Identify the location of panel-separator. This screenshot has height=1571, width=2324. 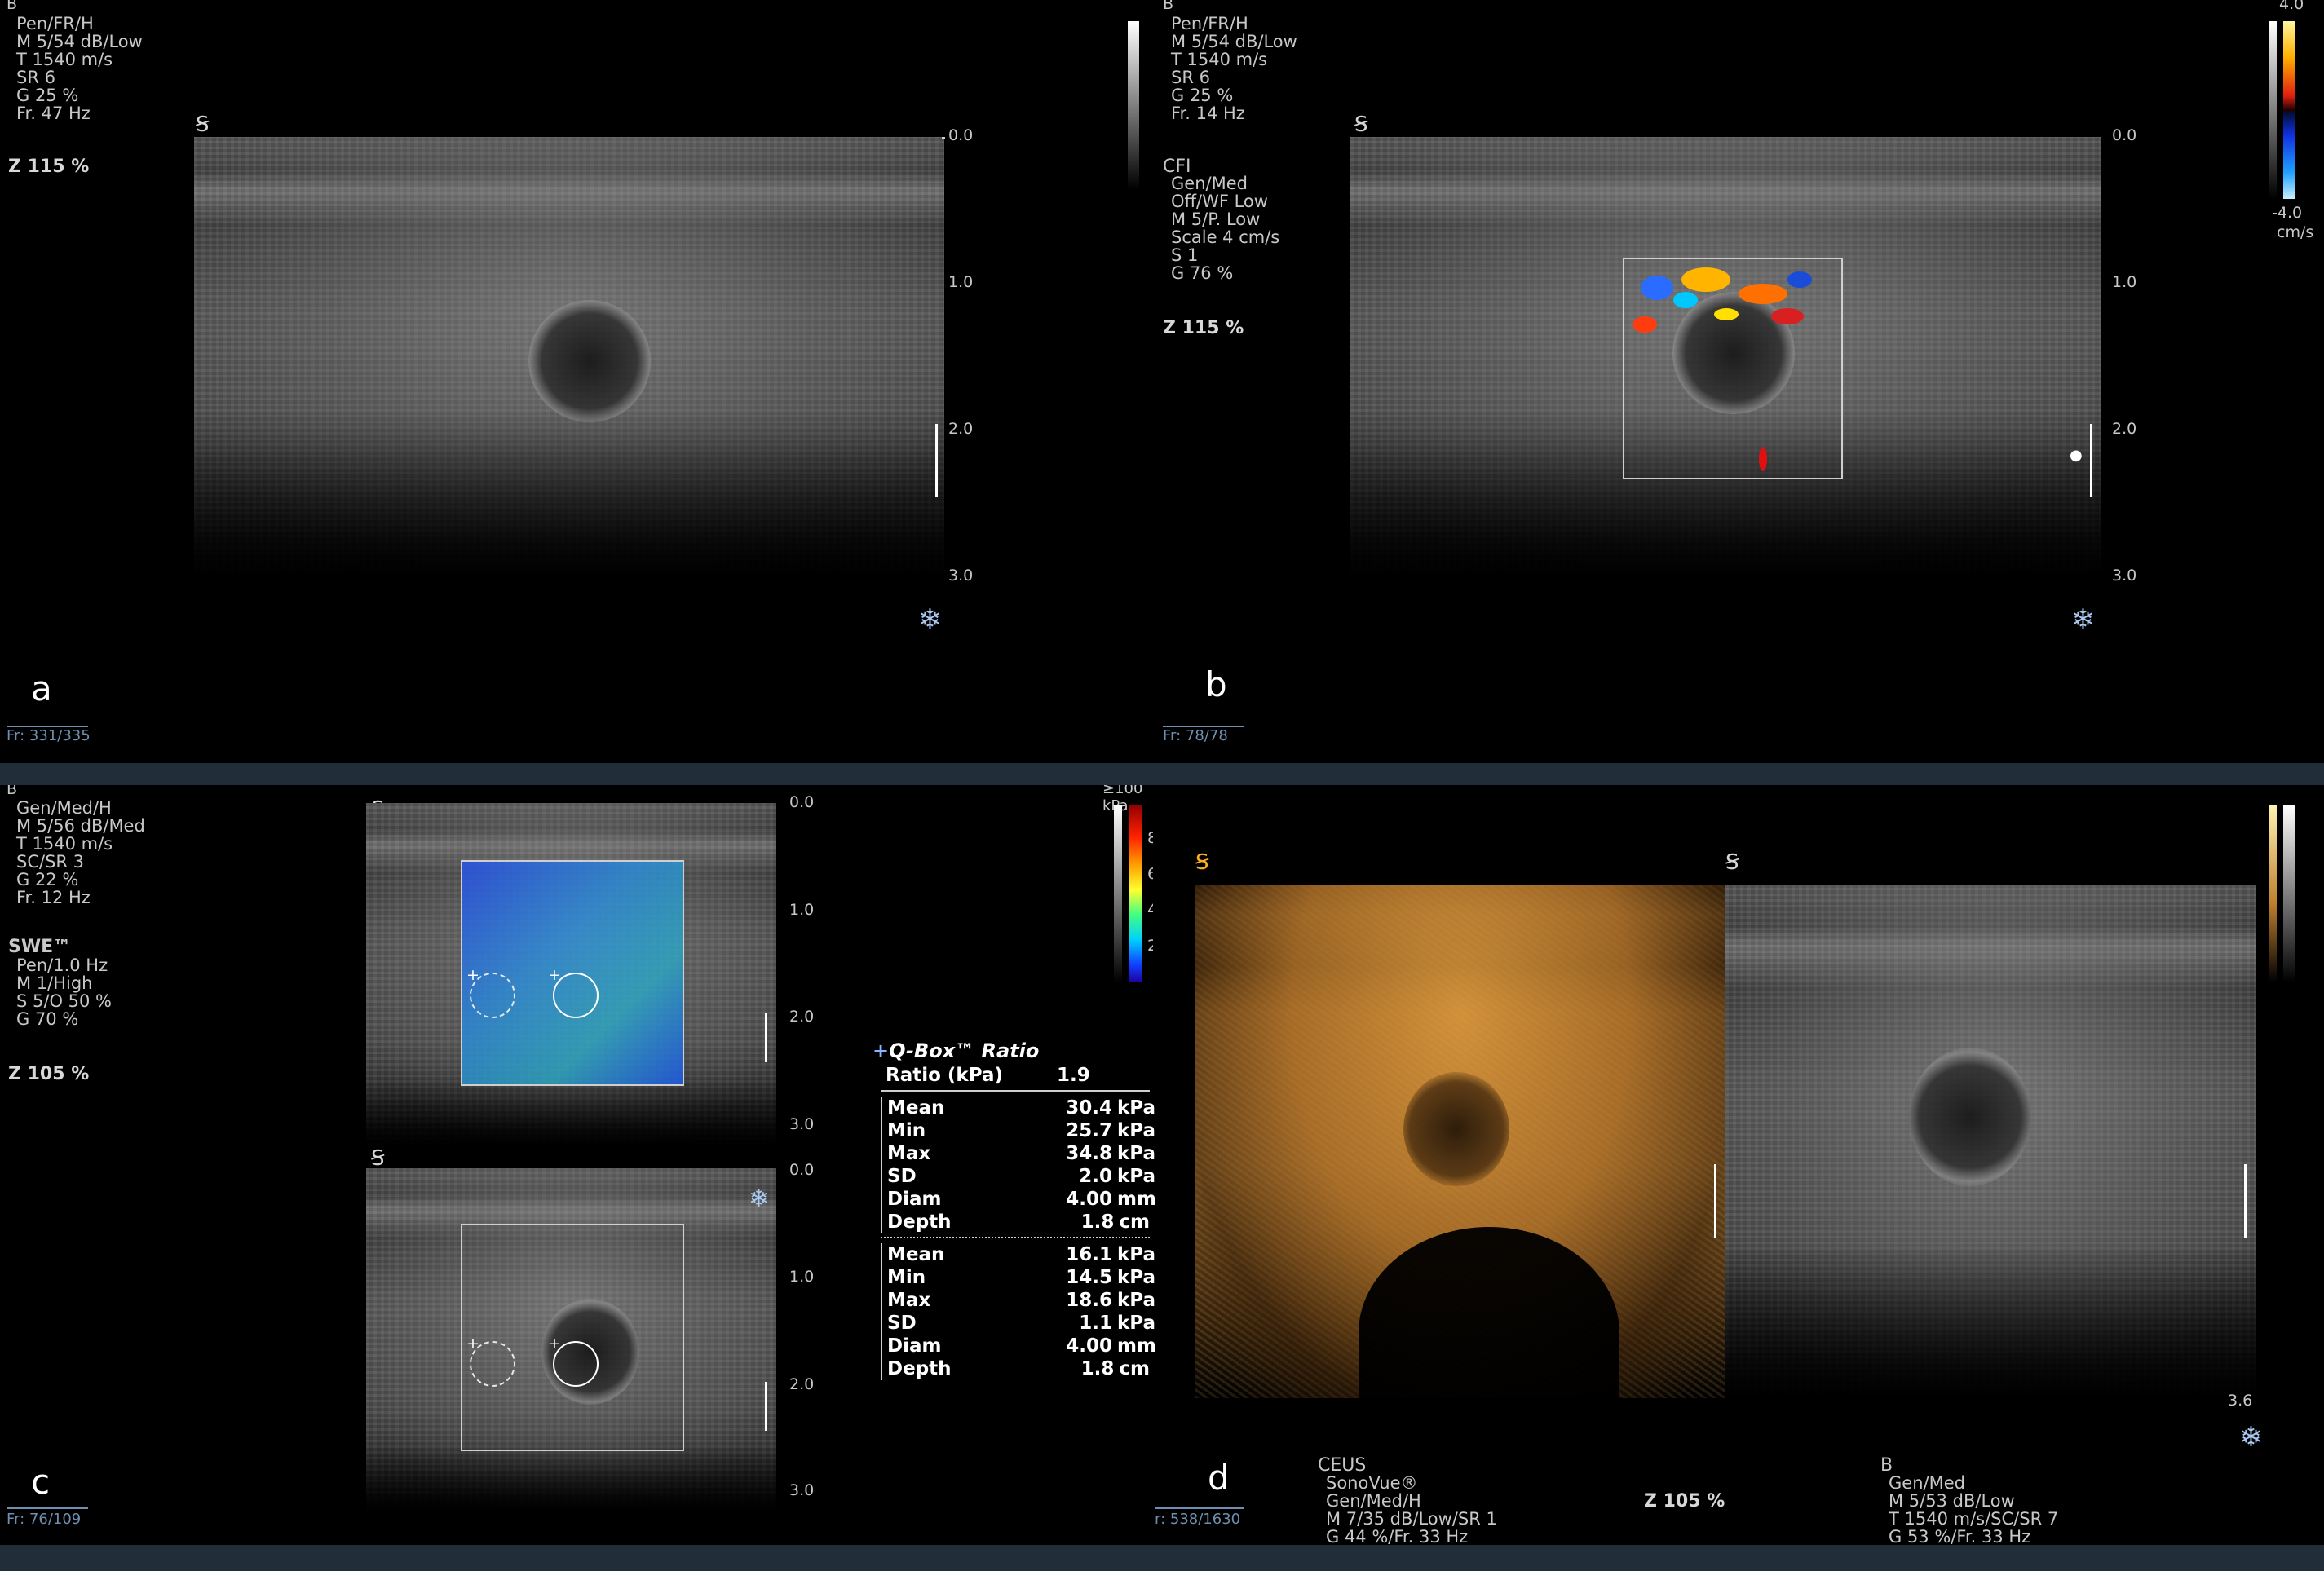
(1162, 774).